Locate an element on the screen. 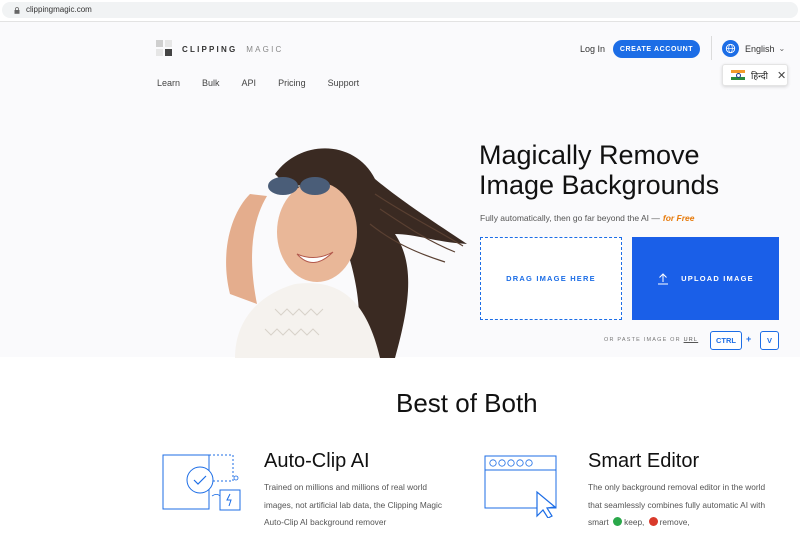 The width and height of the screenshot is (800, 533). section-title: Best of Both is located at coordinates (467, 403).